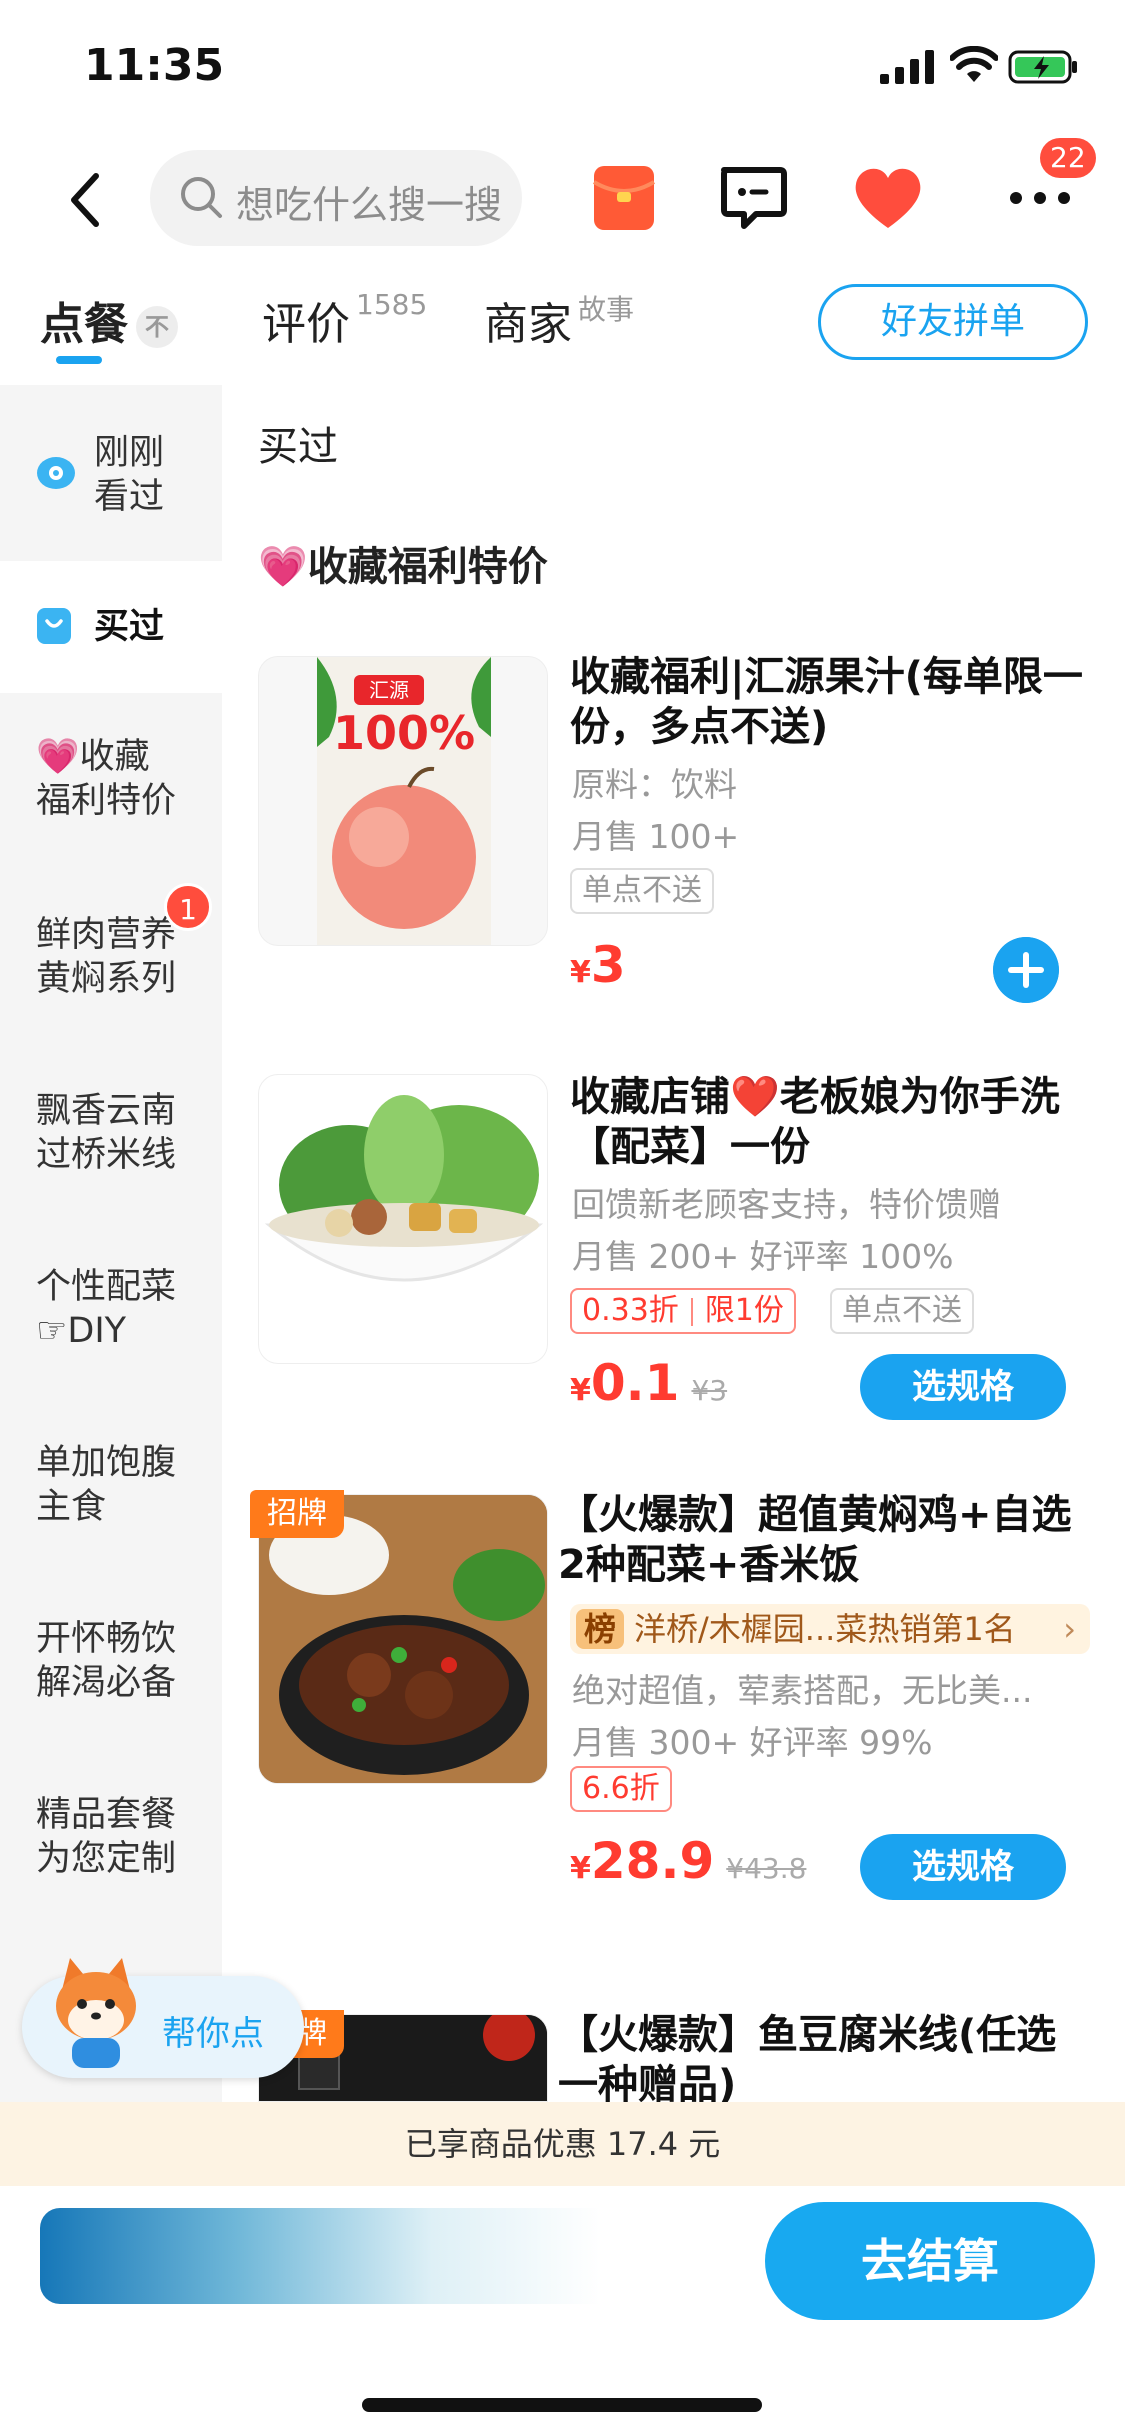  Describe the element at coordinates (562, 70) in the screenshot. I see `status-bar: 11:35` at that location.